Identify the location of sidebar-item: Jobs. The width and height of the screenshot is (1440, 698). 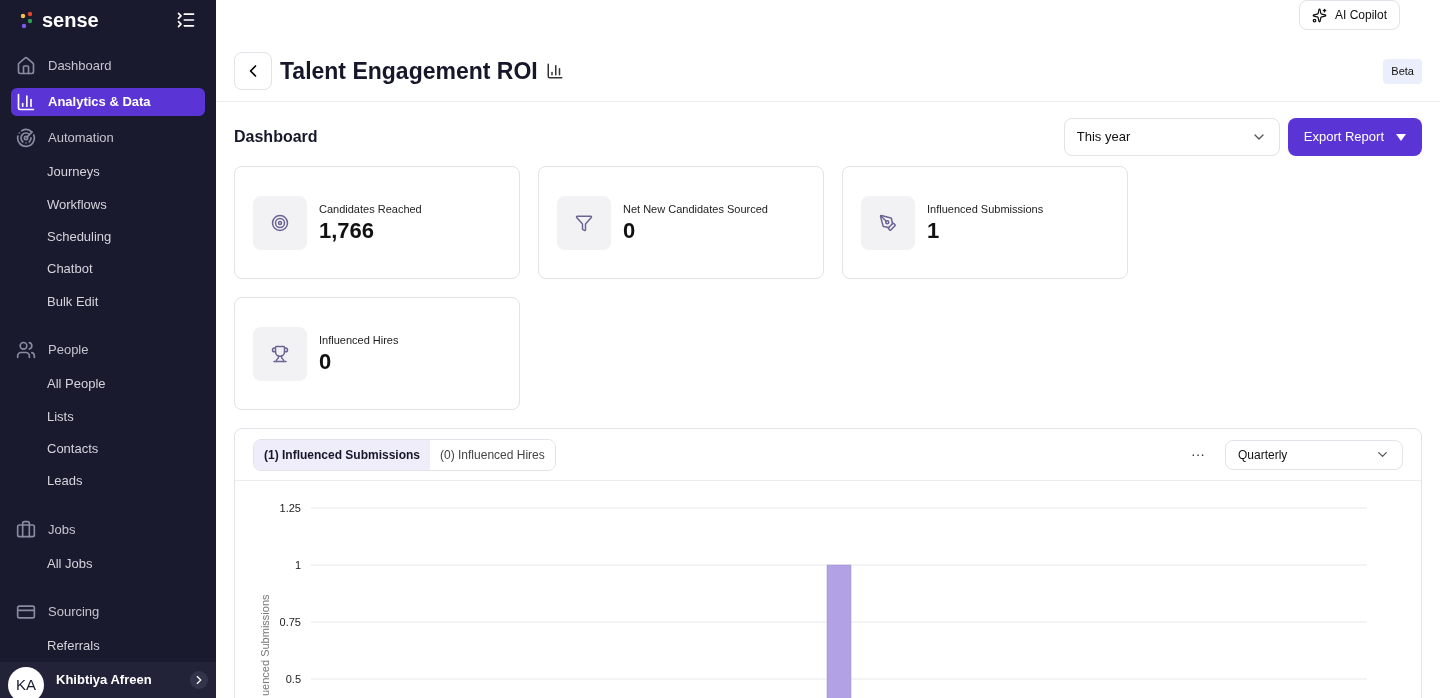
(108, 529).